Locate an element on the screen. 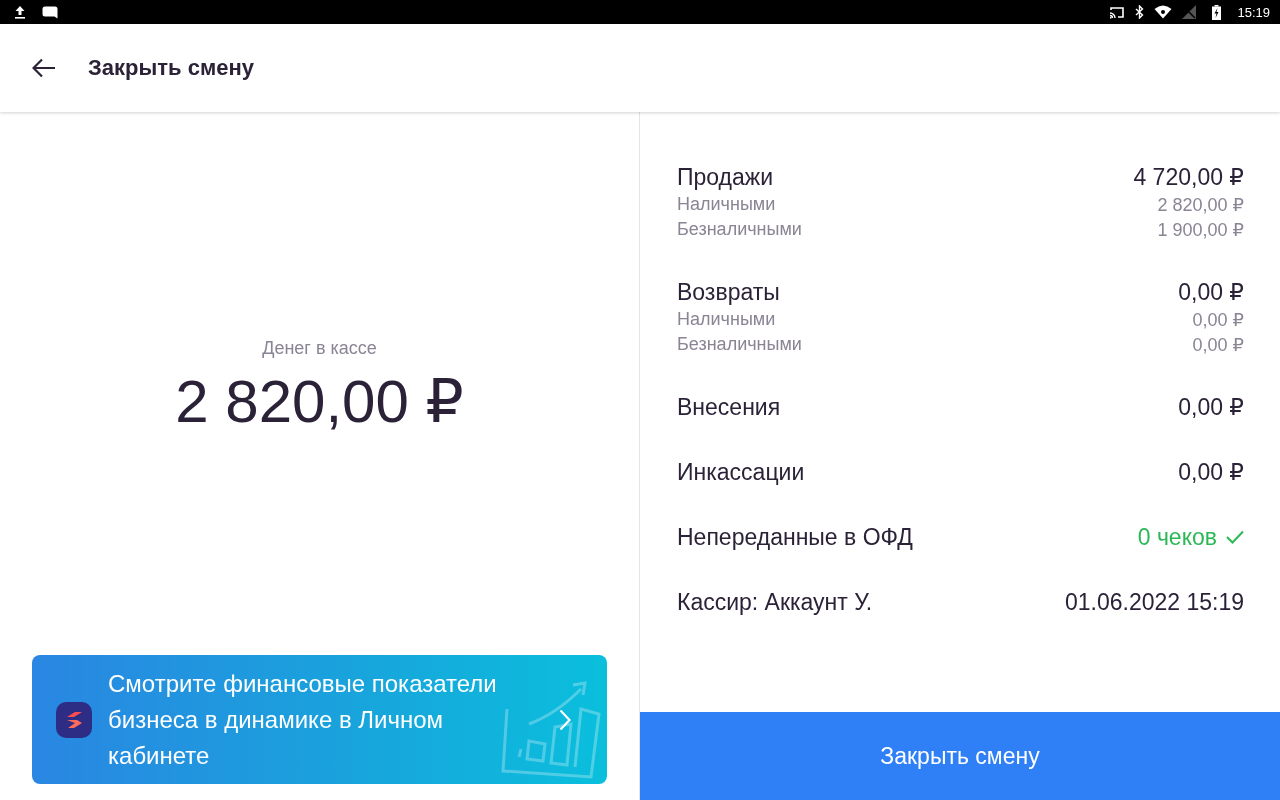 The image size is (1280, 800). summary-label: Кассир: Аккаунт У. is located at coordinates (775, 602).